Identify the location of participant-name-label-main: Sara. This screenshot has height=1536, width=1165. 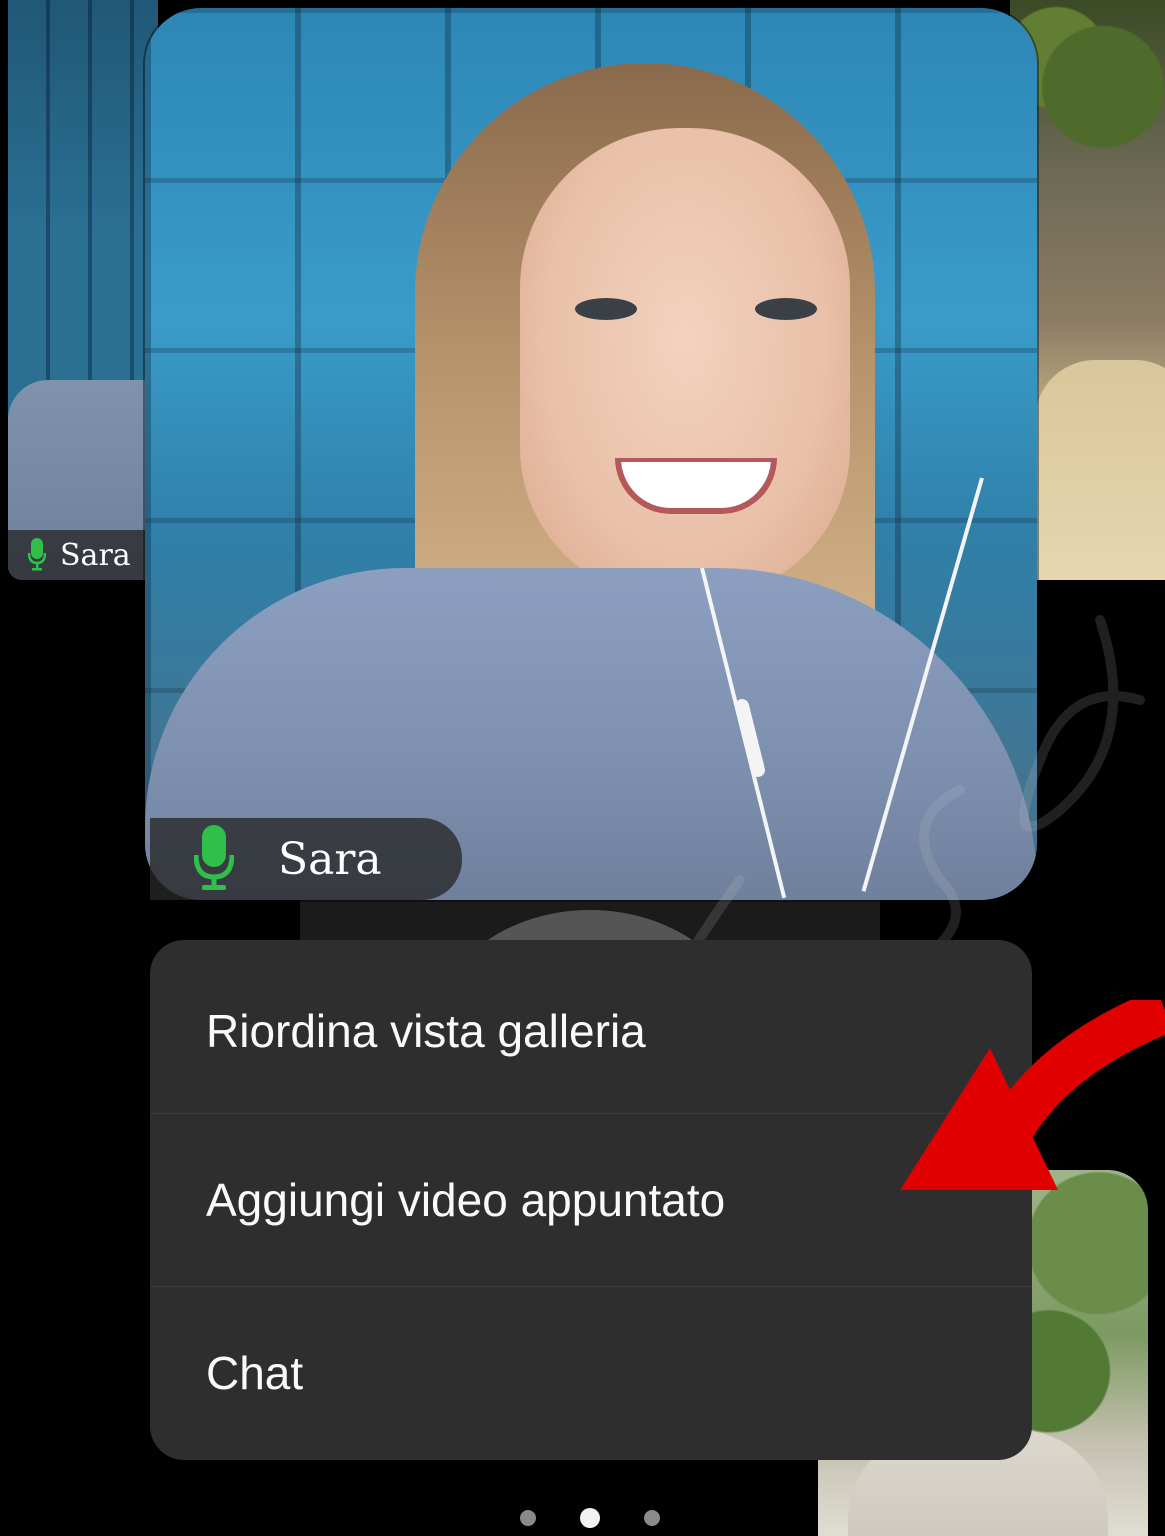
(306, 859).